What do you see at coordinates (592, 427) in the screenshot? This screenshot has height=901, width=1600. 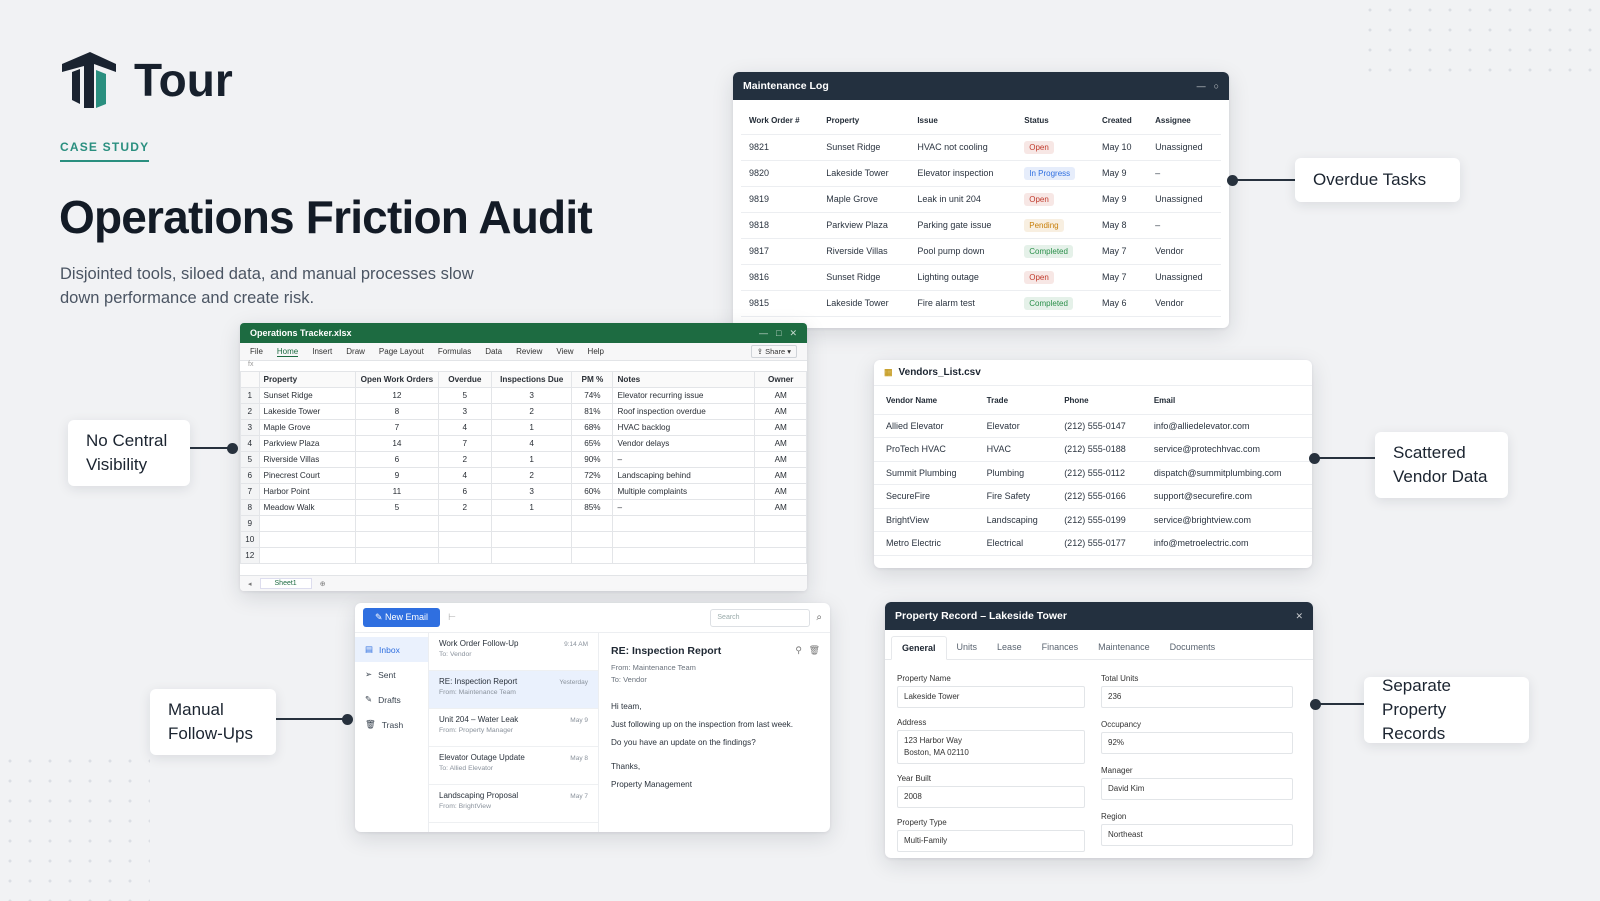 I see `sheet-cell: 68%` at bounding box center [592, 427].